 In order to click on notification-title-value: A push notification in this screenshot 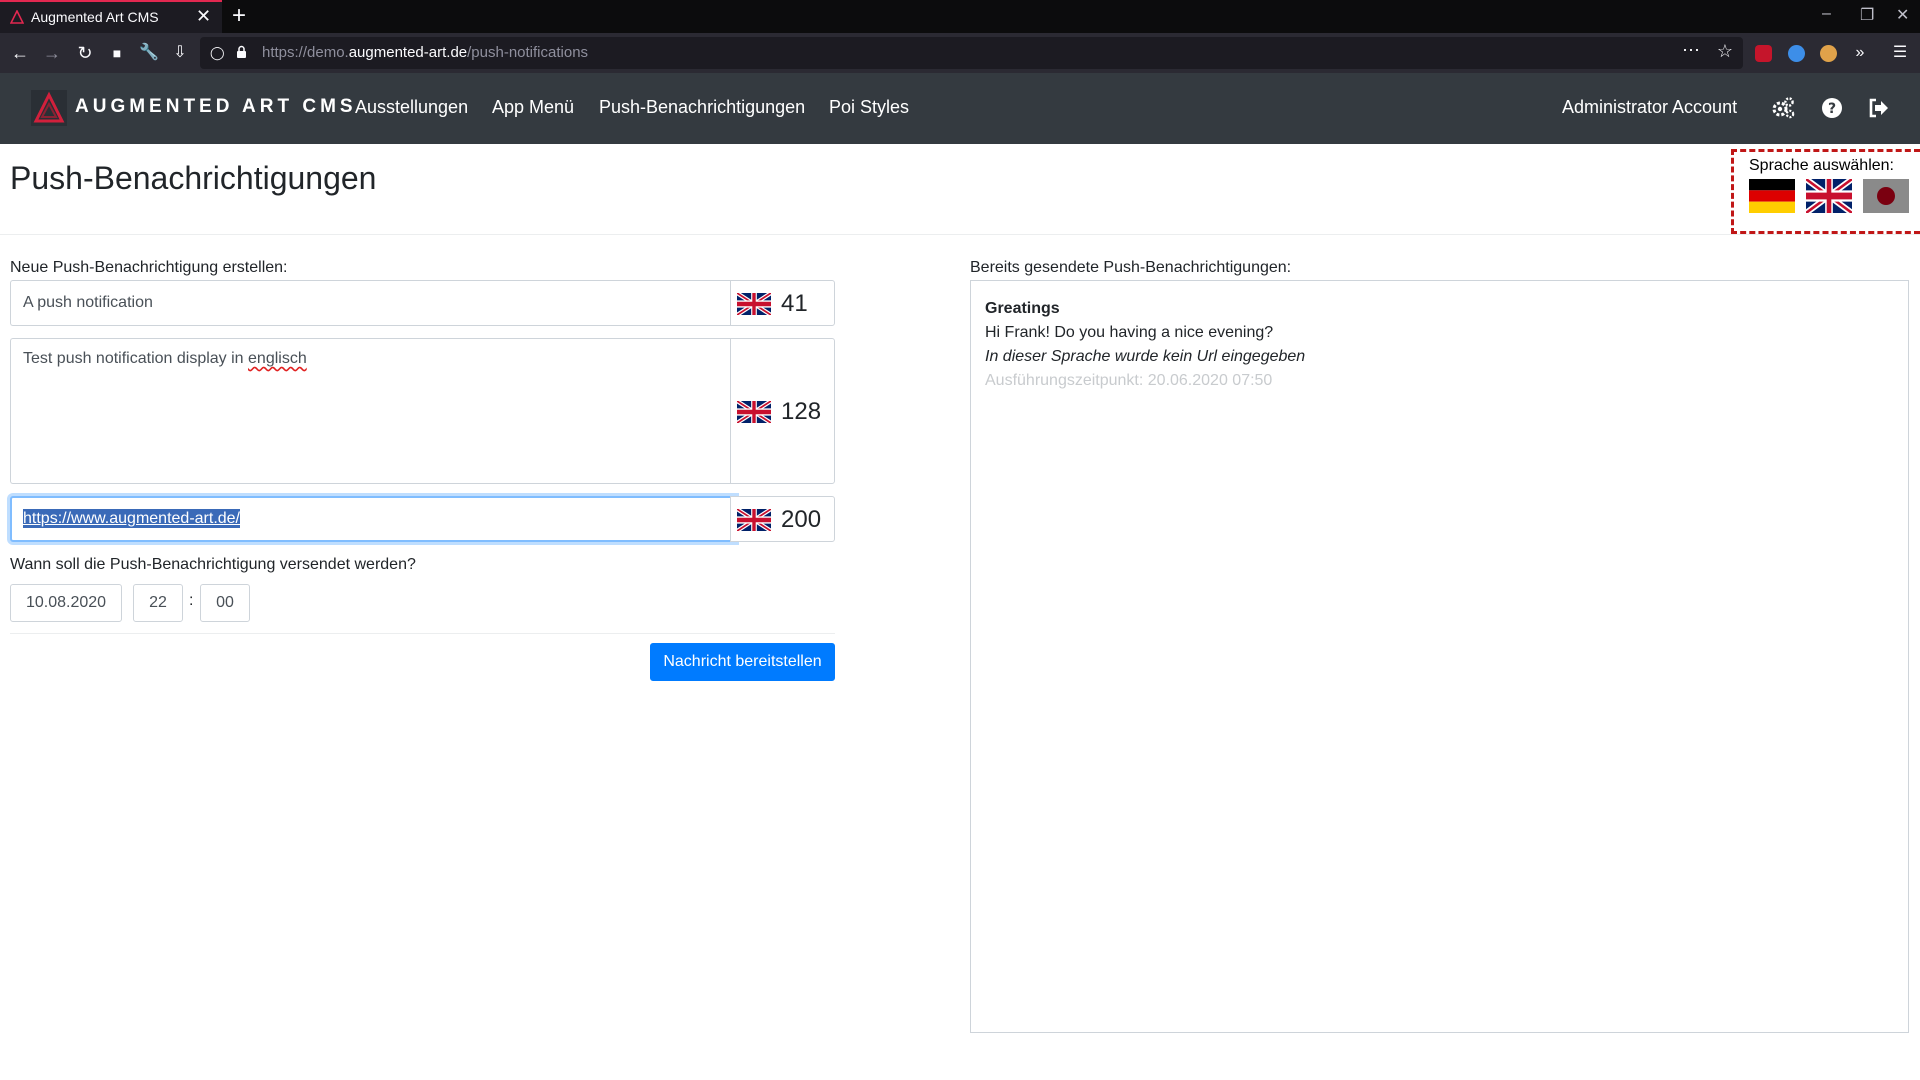, I will do `click(88, 302)`.